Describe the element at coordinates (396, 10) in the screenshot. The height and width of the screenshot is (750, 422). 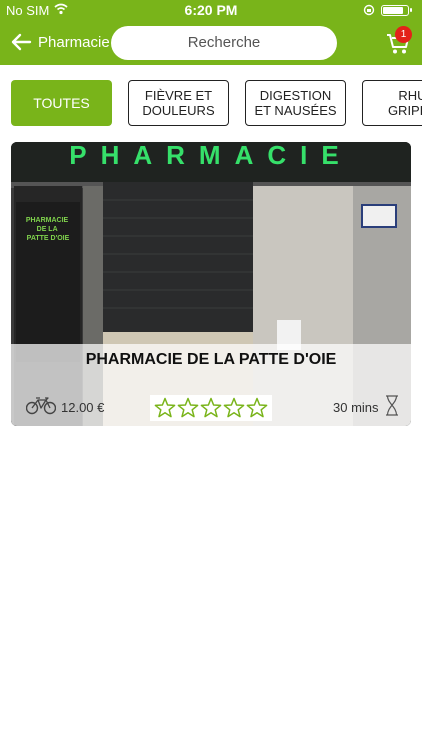
I see `battery-icon` at that location.